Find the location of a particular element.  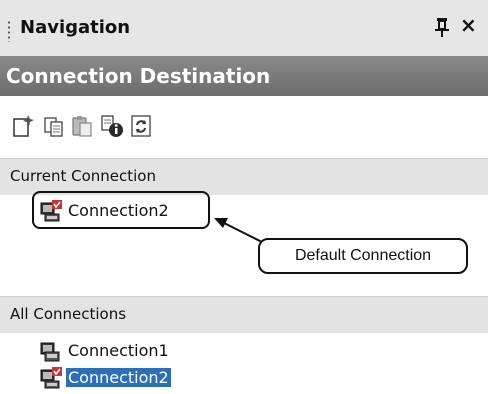

panel-titlebar: Navigation × is located at coordinates (244, 28).